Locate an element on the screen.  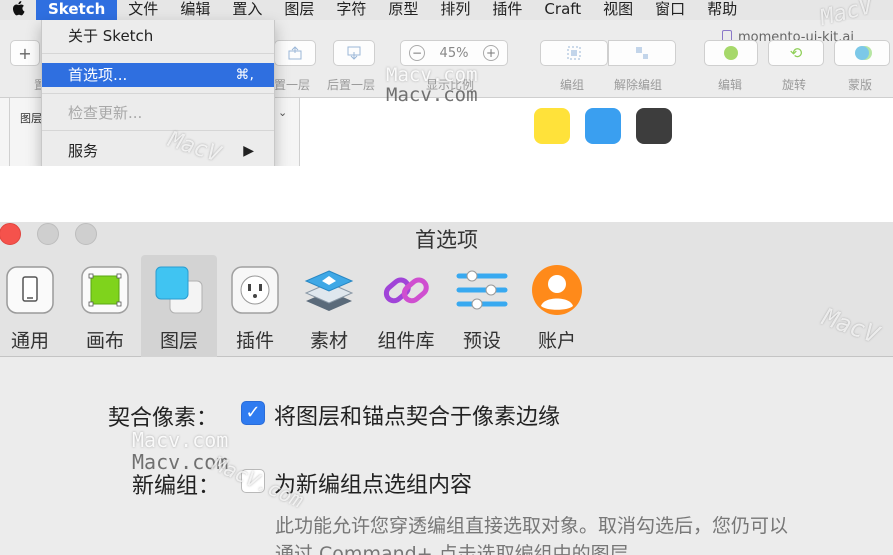
tab-canvas-label: 画布 is located at coordinates (104, 341).